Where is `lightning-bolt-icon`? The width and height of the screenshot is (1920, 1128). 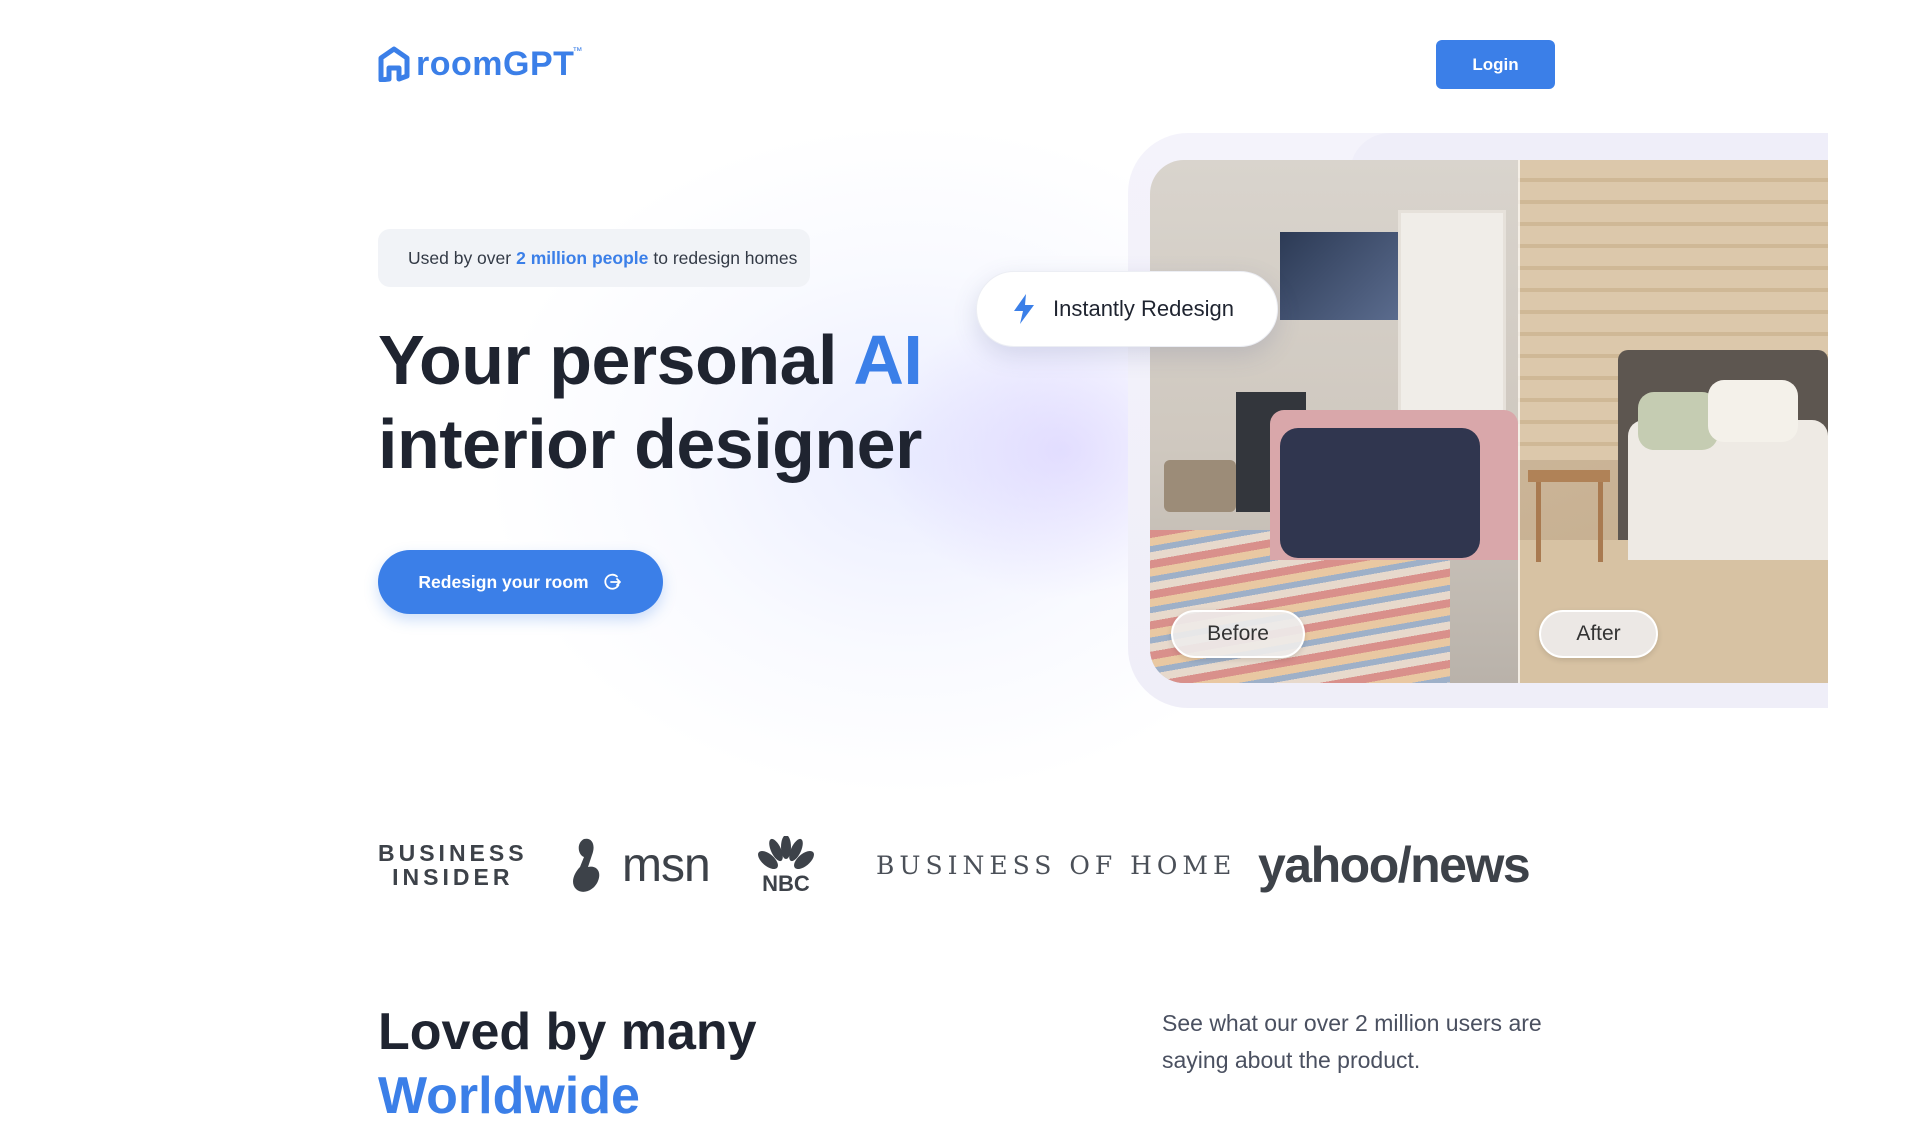
lightning-bolt-icon is located at coordinates (1024, 309).